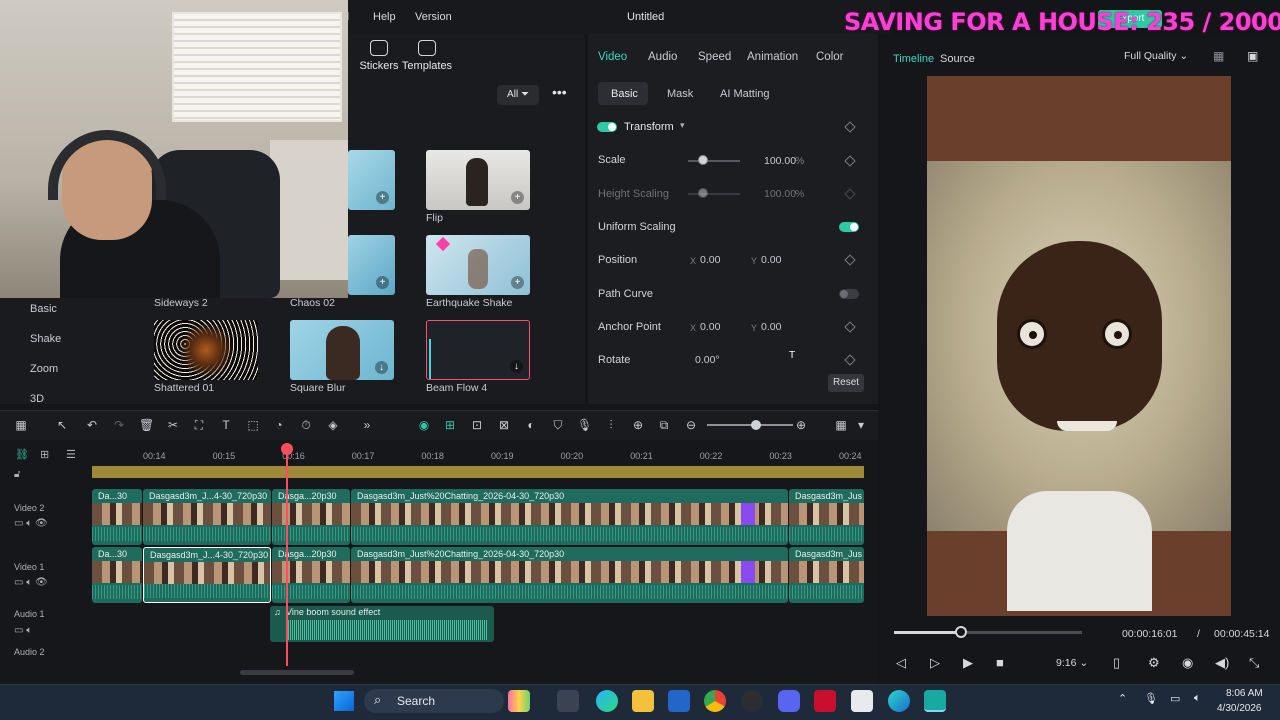  I want to click on clip-v2-1: Dasgasd3m_J...4-30_720p30, so click(207, 517).